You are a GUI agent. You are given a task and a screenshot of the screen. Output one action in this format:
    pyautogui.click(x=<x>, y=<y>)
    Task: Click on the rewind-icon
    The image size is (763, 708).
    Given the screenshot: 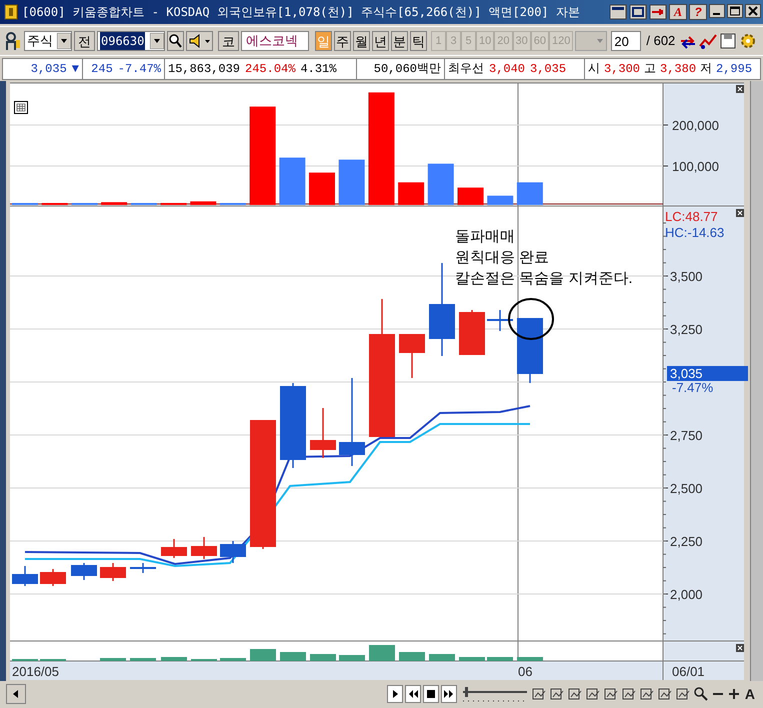 What is the action you would take?
    pyautogui.click(x=412, y=694)
    